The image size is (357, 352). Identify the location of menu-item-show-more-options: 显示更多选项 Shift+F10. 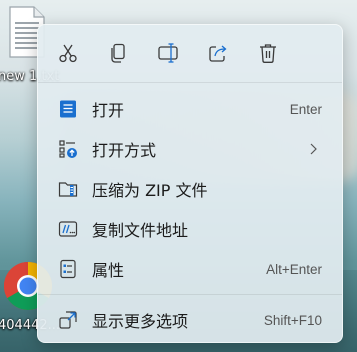
(190, 320).